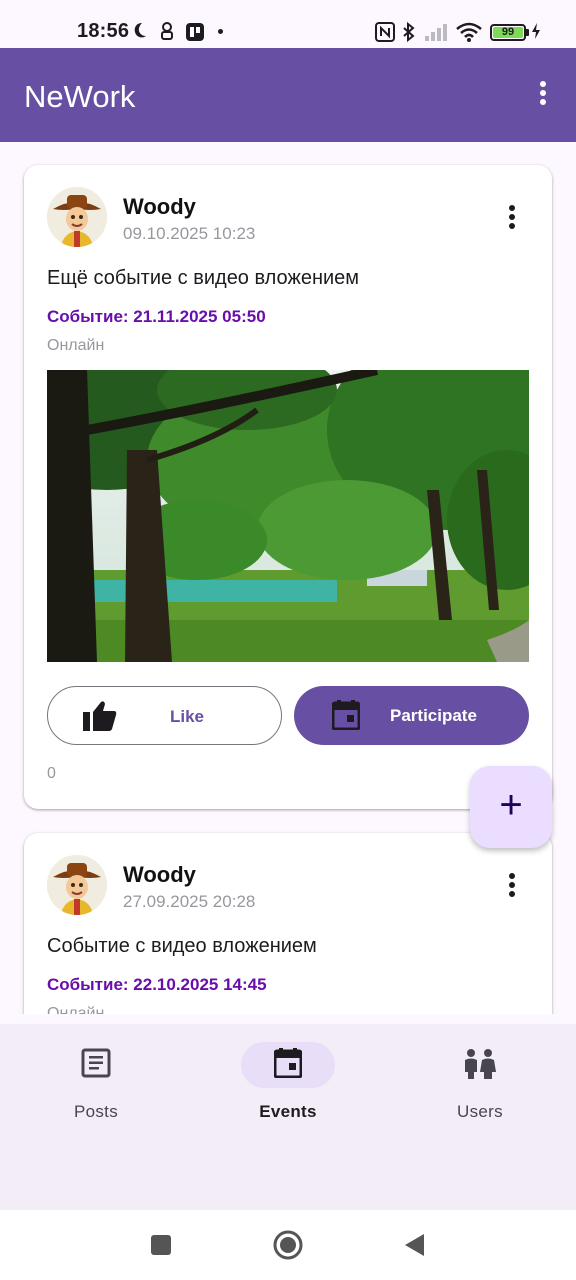 The width and height of the screenshot is (576, 1280). I want to click on nav-item-posts: Posts, so click(96, 1092).